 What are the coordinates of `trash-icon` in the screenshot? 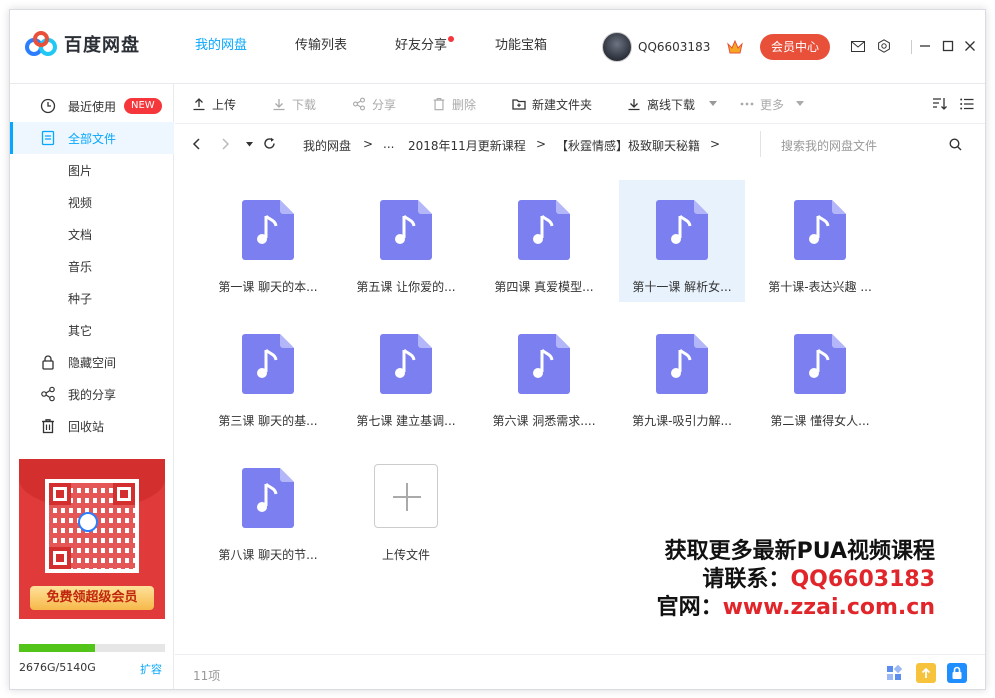 It's located at (439, 104).